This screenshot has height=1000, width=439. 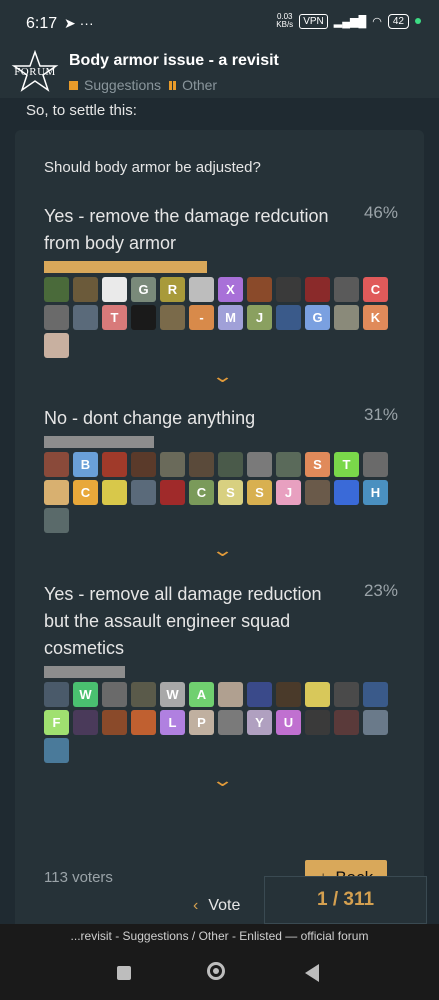 What do you see at coordinates (171, 85) in the screenshot?
I see `category-split-icon` at bounding box center [171, 85].